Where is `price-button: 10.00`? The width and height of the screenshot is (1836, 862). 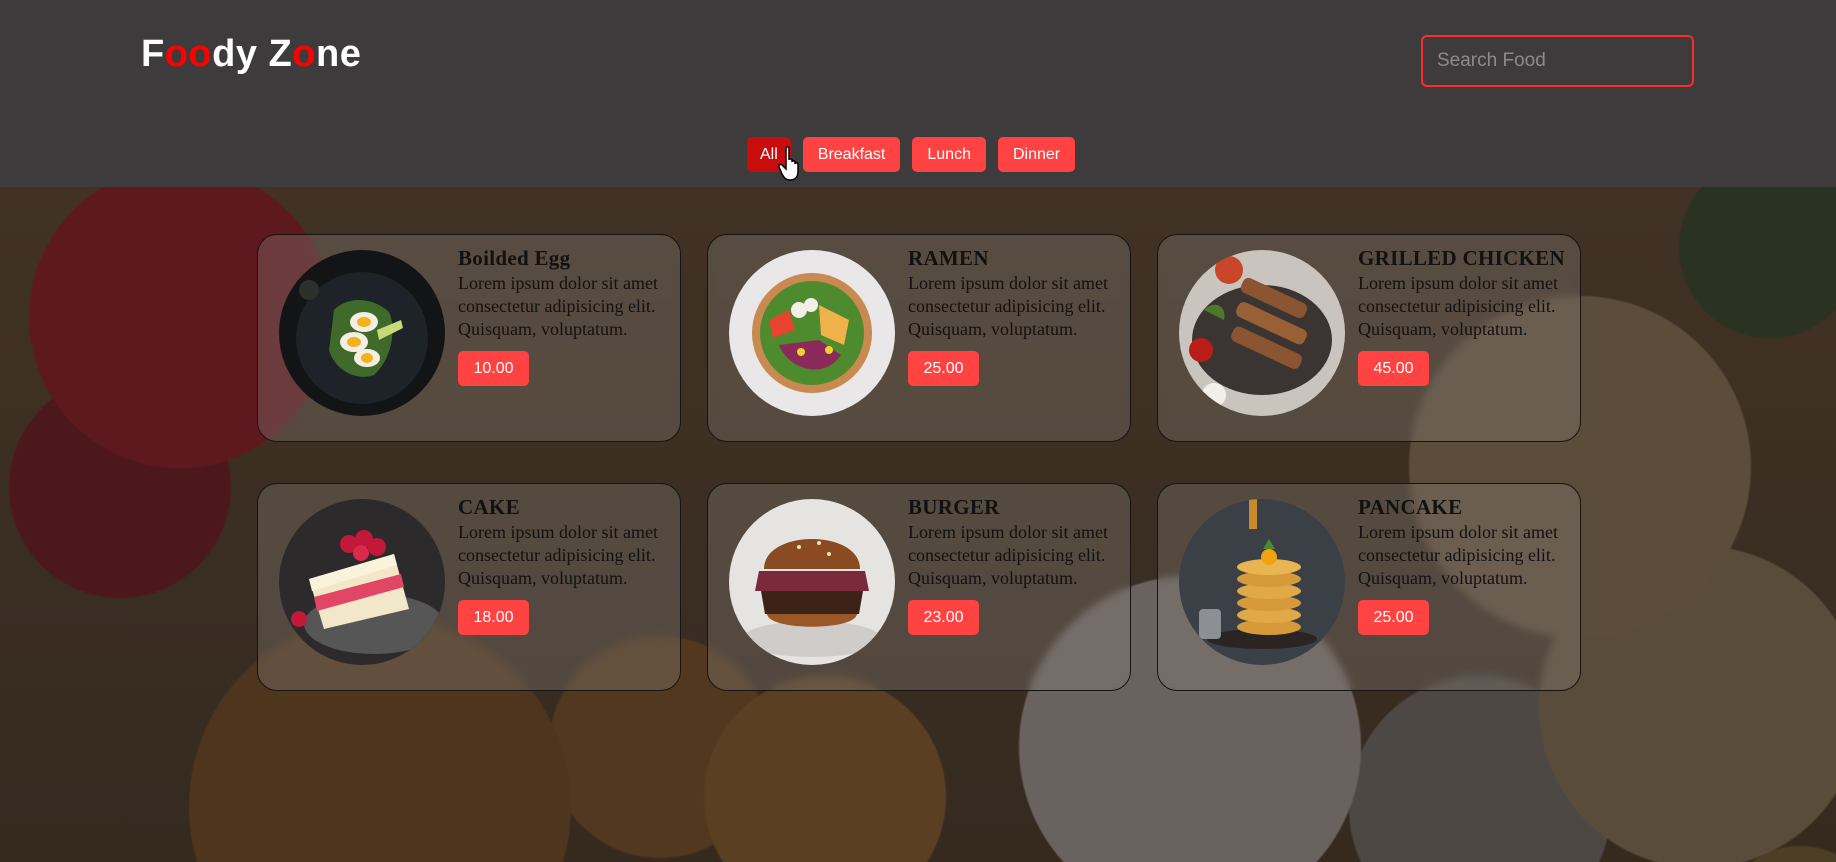
price-button: 10.00 is located at coordinates (493, 368).